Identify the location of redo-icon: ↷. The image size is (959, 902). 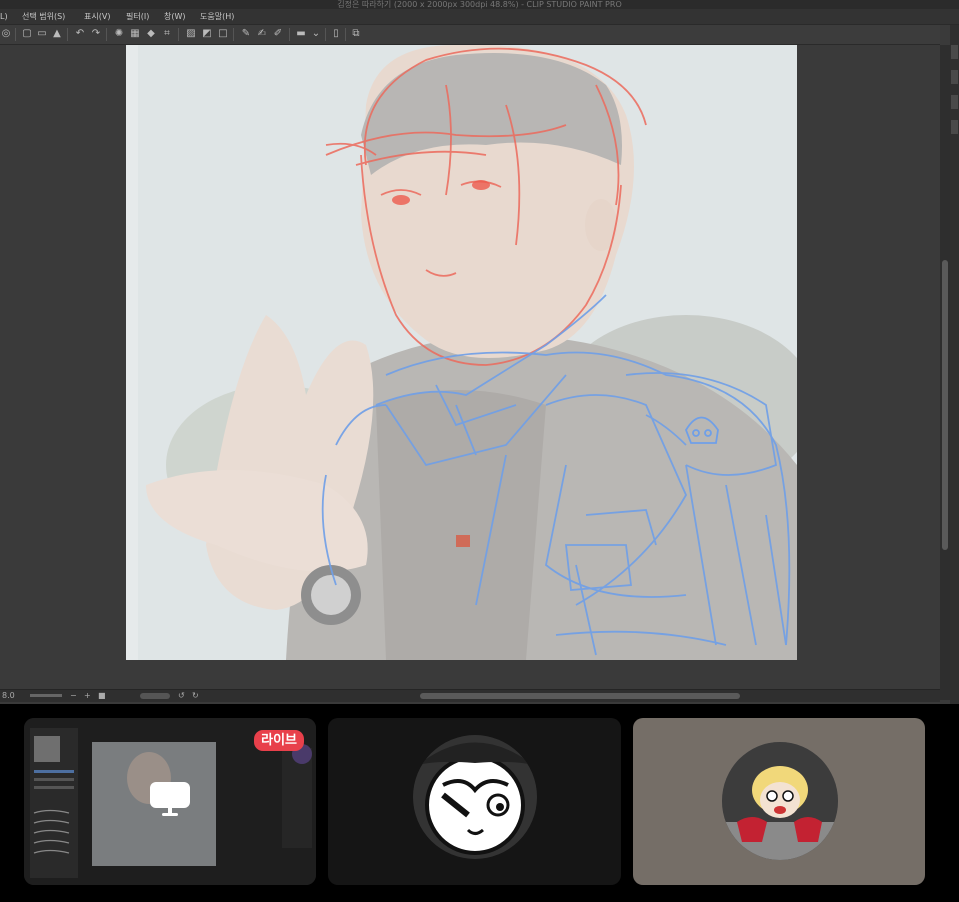
(96, 34).